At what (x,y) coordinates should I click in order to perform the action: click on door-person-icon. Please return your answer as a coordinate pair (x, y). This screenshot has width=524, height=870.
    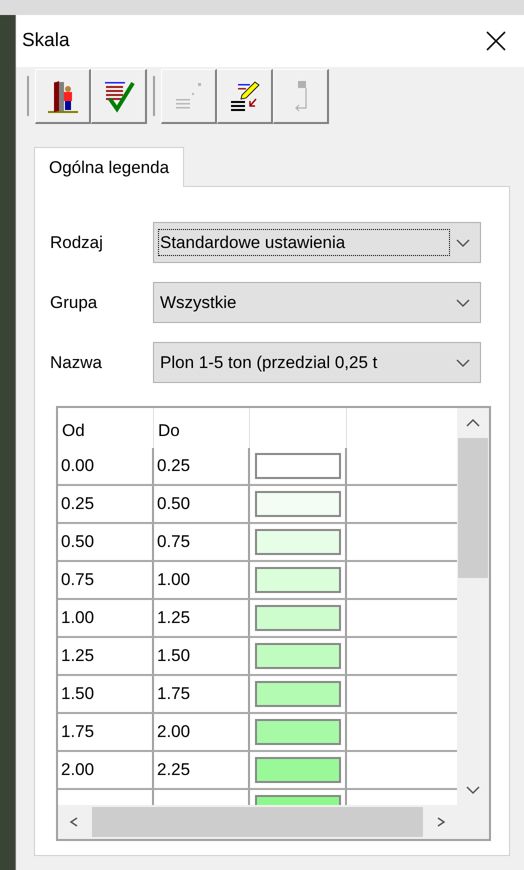
    Looking at the image, I should click on (63, 95).